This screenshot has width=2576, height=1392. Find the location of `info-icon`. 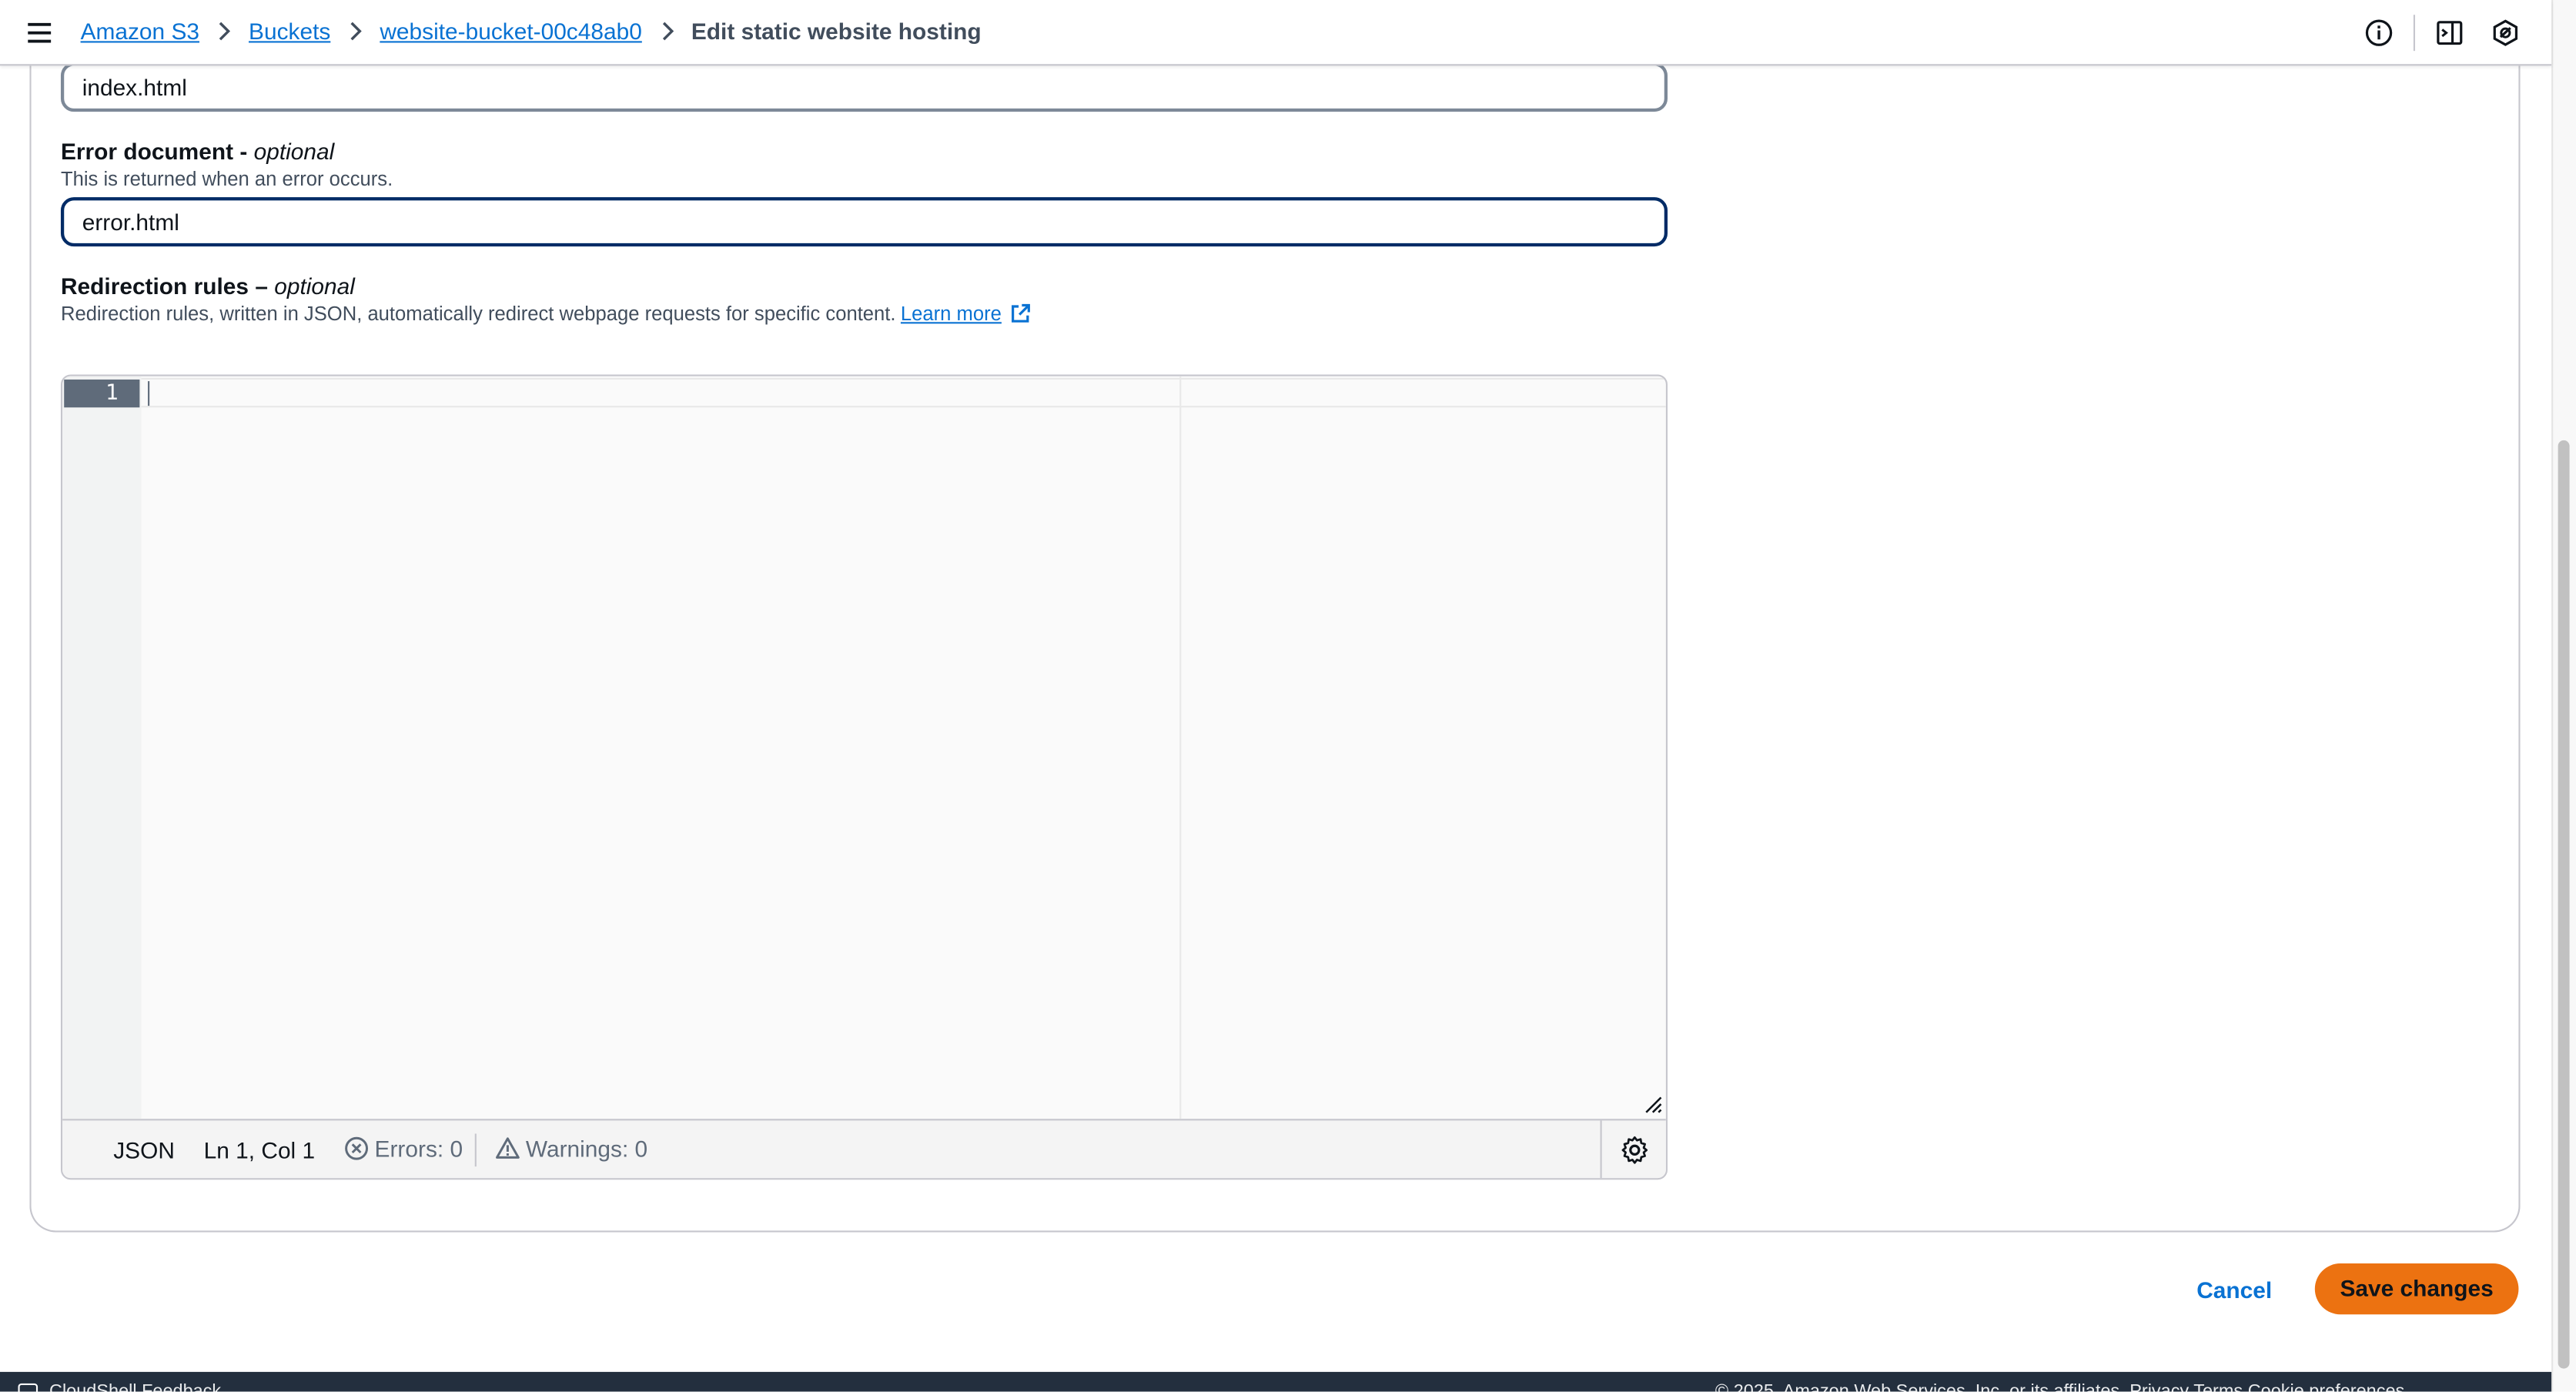

info-icon is located at coordinates (2379, 32).